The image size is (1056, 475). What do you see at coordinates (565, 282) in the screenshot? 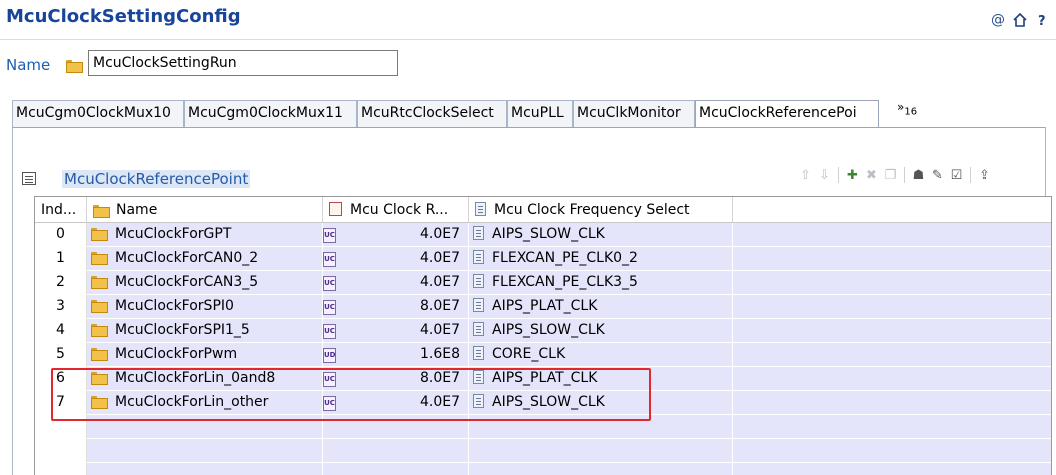
I see `row-select: FLEXCAN_PE_CLK3_5` at bounding box center [565, 282].